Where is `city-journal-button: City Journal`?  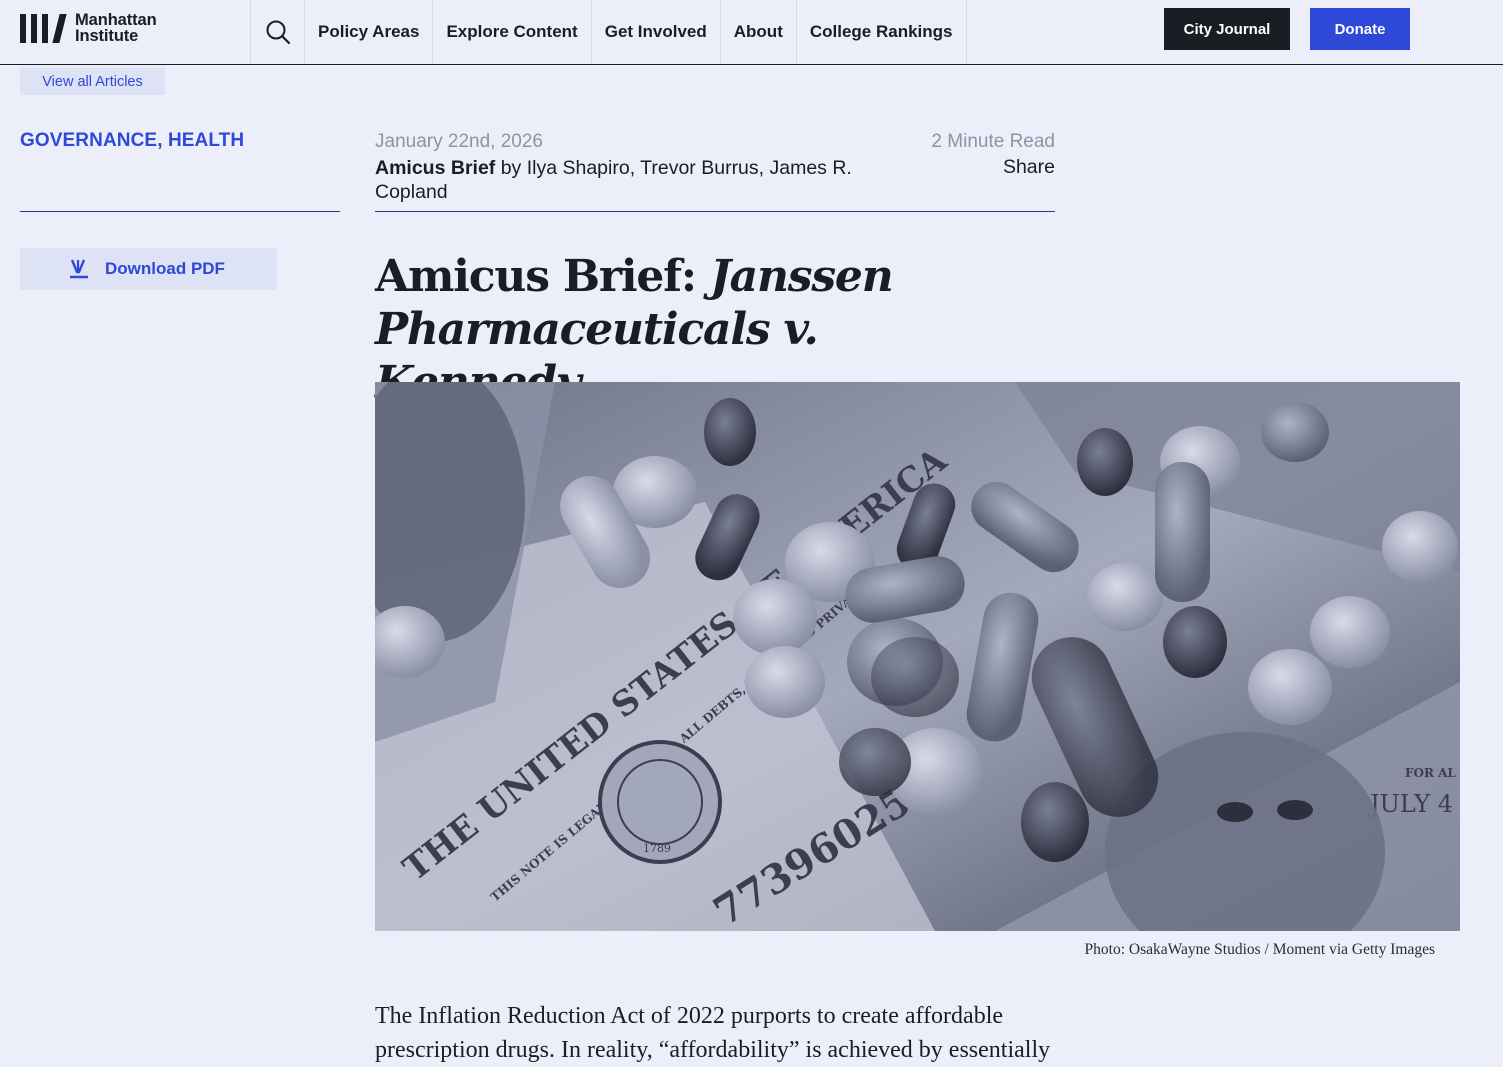
city-journal-button: City Journal is located at coordinates (1227, 29).